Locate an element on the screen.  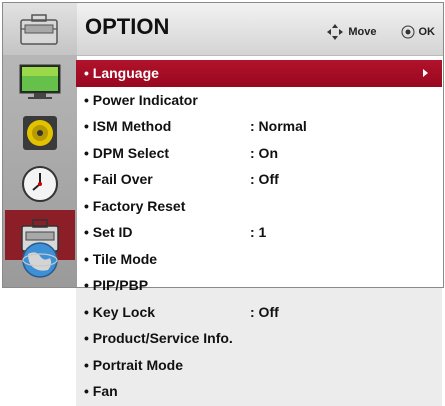
chevron-right-icon is located at coordinates (425, 73).